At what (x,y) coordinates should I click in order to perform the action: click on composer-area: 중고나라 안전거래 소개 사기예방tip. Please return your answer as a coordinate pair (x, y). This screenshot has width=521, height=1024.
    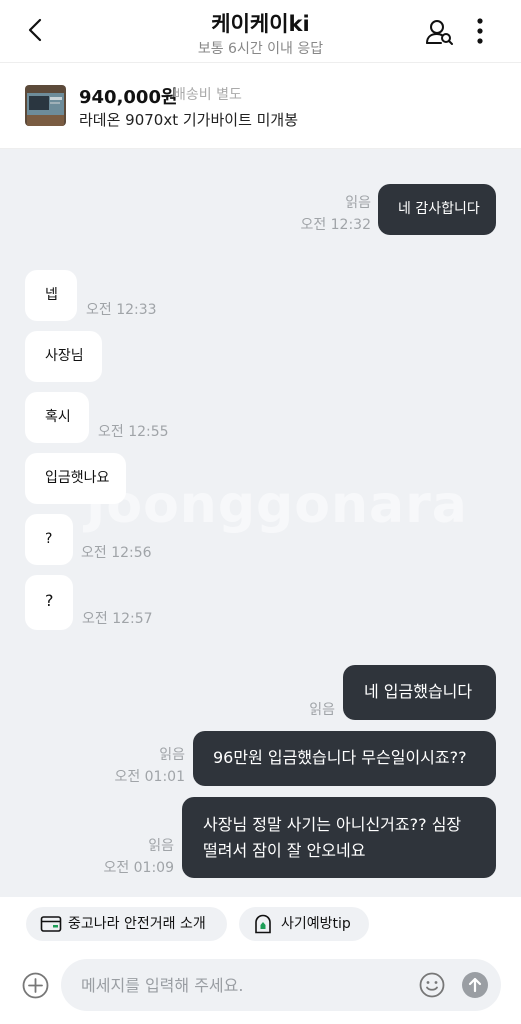
    Looking at the image, I should click on (260, 960).